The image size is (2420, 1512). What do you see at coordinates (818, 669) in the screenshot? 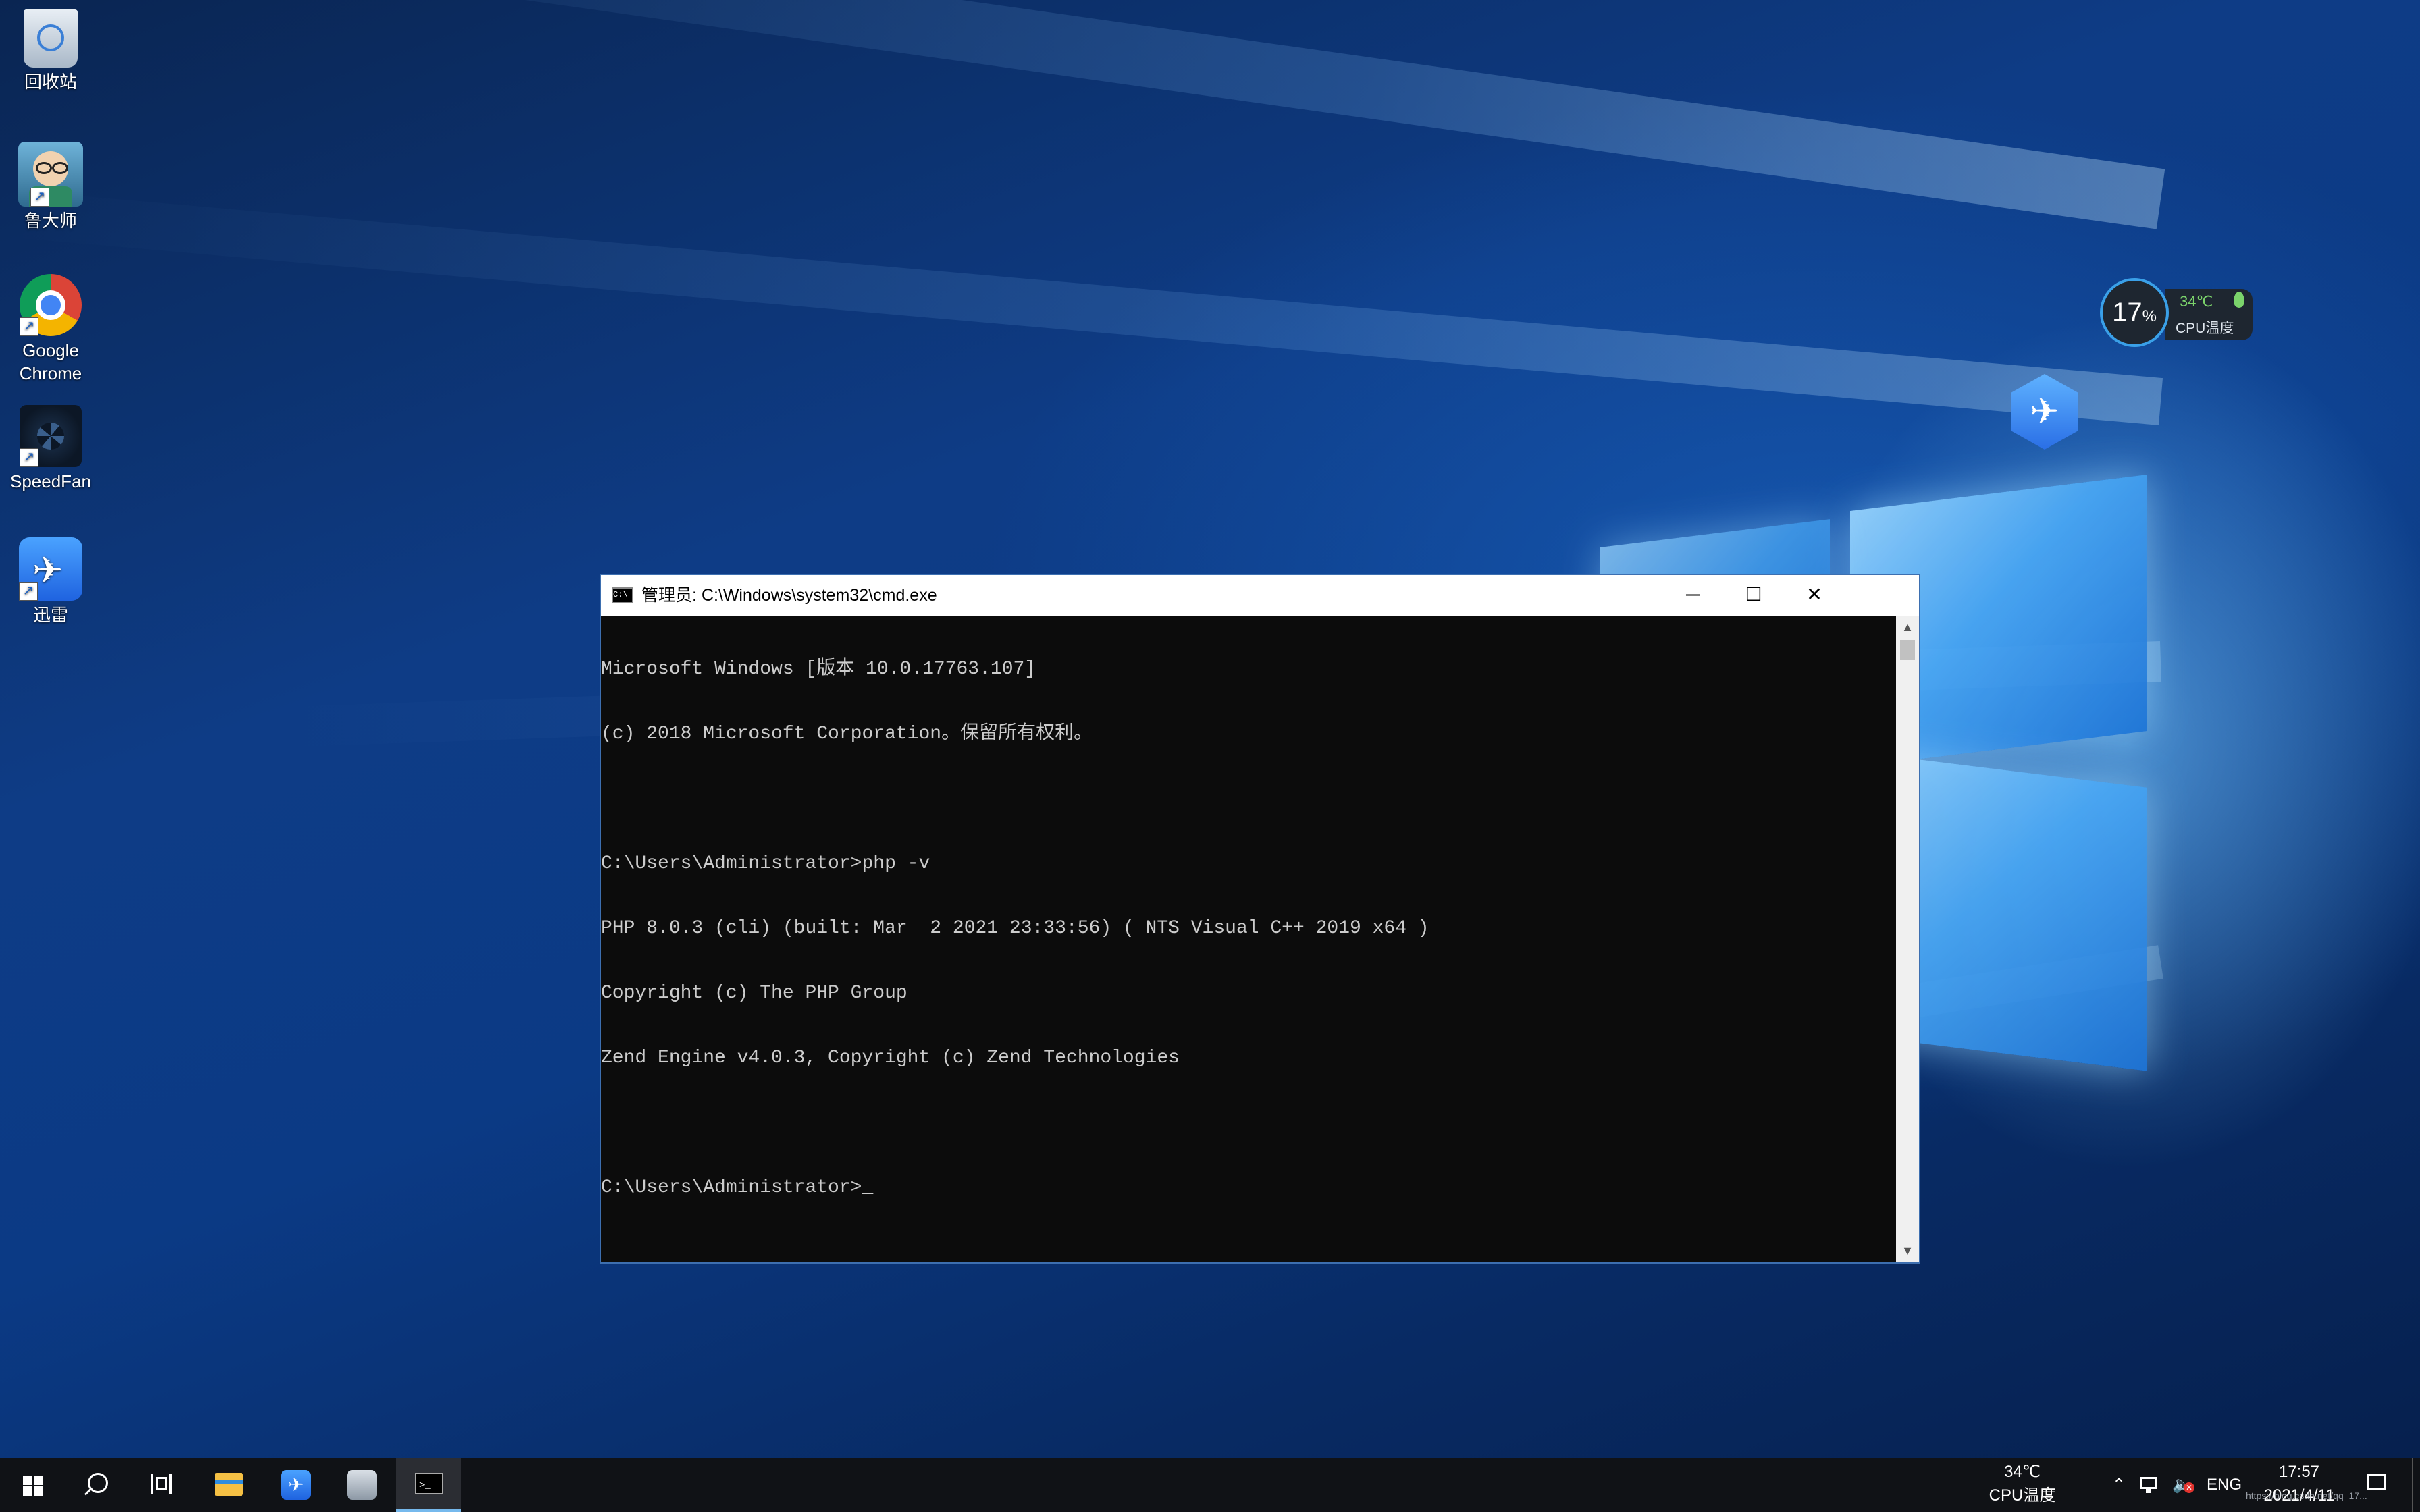
I see `console-line: Microsoft Windows [版本 10.0.17763.107]` at bounding box center [818, 669].